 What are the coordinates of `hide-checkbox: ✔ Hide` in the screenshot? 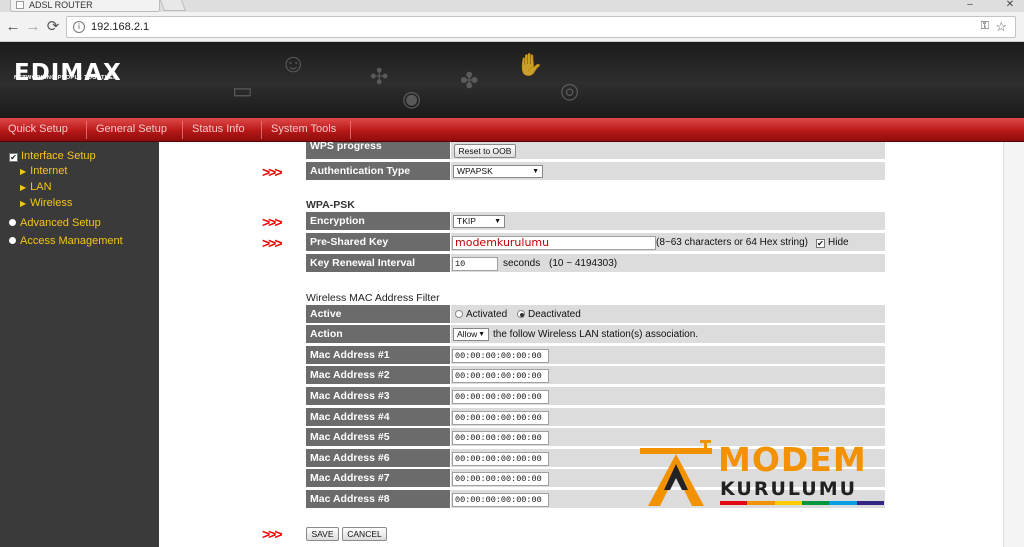 It's located at (832, 242).